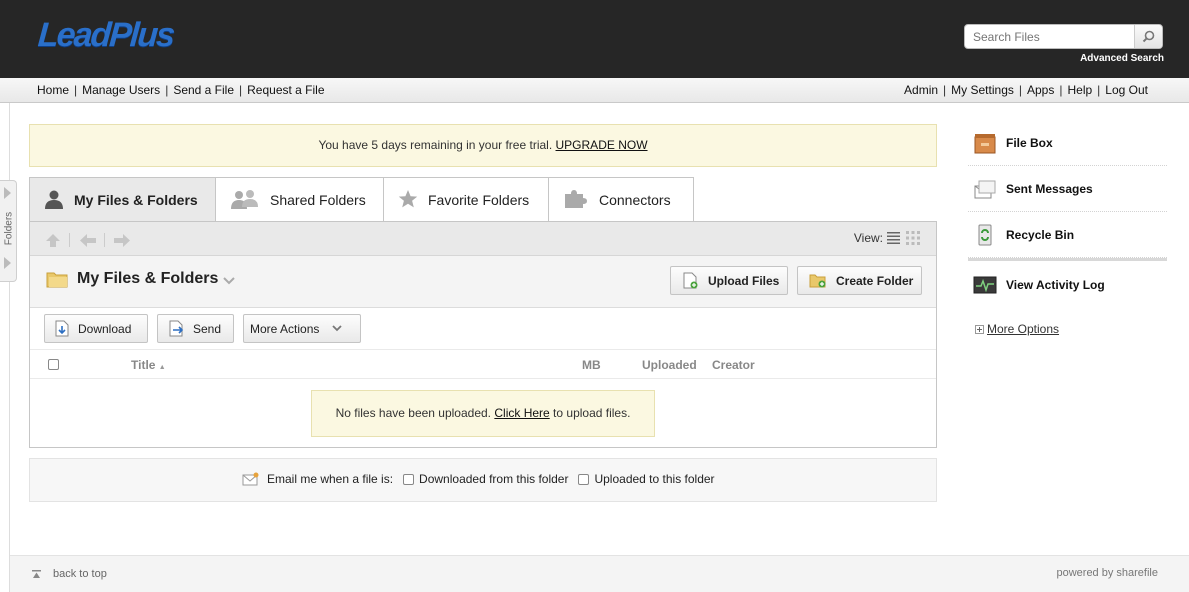 The width and height of the screenshot is (1189, 592). What do you see at coordinates (493, 479) in the screenshot?
I see `downloaded-option-label: Downloaded from this folder` at bounding box center [493, 479].